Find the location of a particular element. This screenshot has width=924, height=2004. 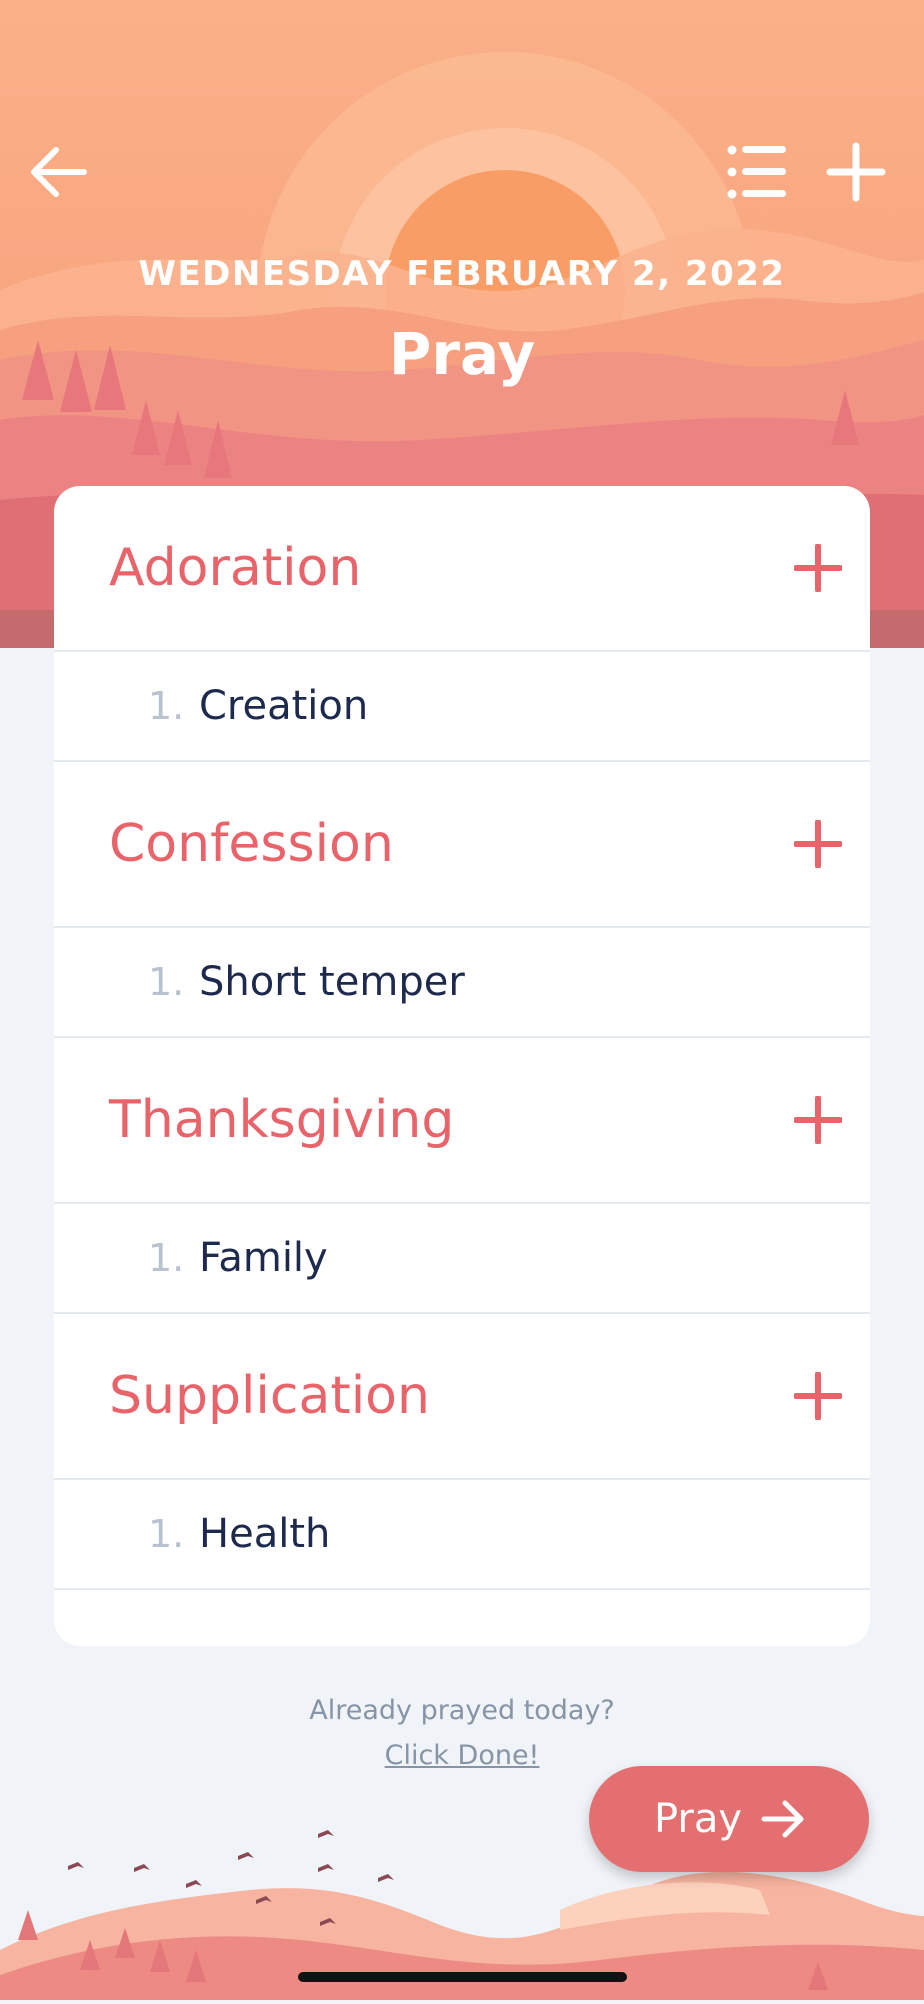

list-item: 1. Short temper is located at coordinates (462, 983).